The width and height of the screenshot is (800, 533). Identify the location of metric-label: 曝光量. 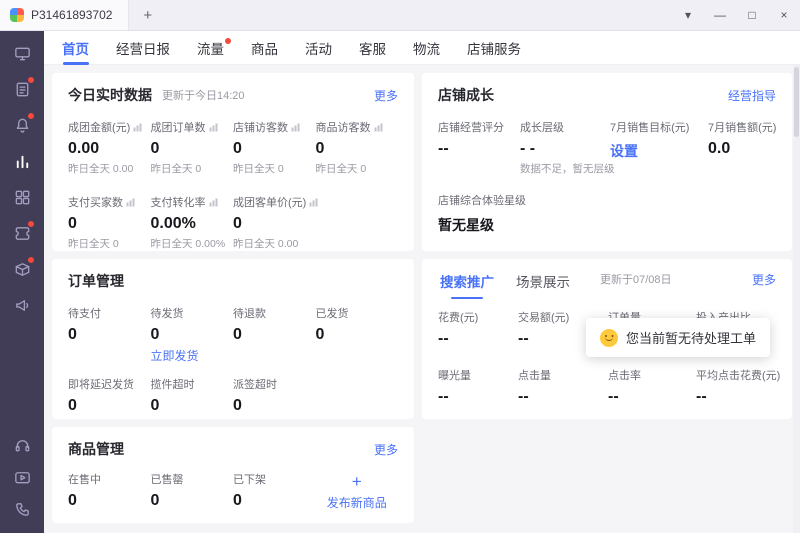
(454, 376).